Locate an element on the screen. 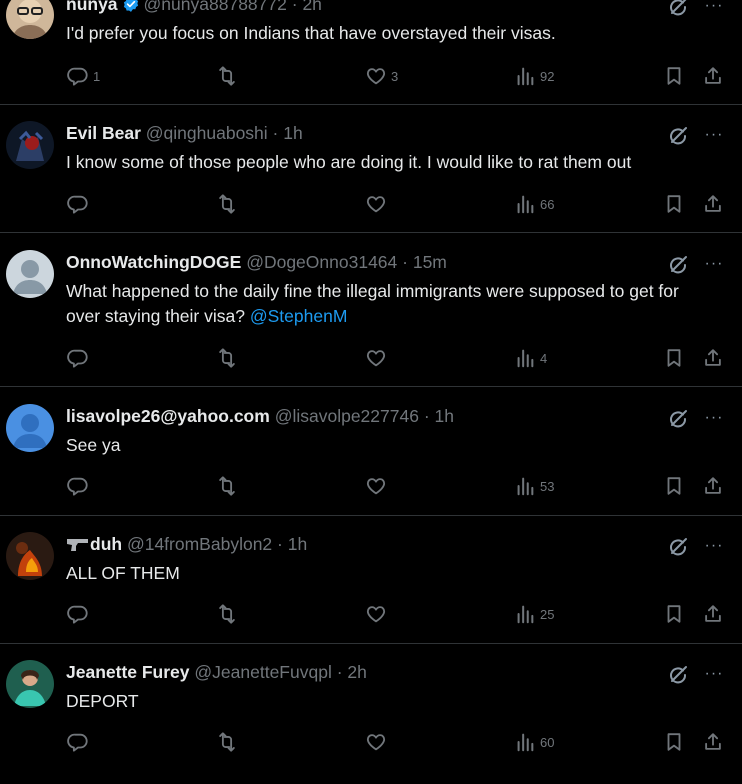  pistol-icon is located at coordinates (78, 546).